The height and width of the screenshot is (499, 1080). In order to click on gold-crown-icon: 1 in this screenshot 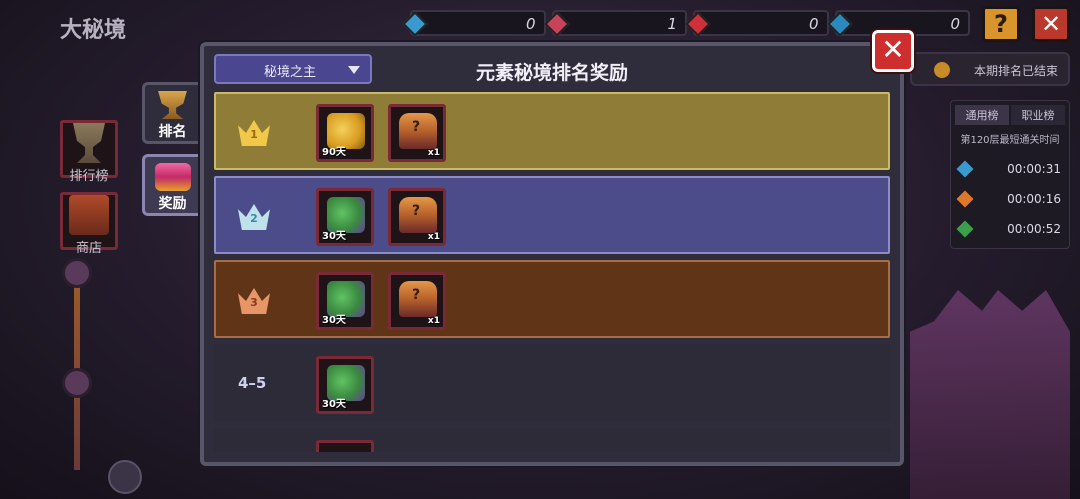, I will do `click(254, 133)`.